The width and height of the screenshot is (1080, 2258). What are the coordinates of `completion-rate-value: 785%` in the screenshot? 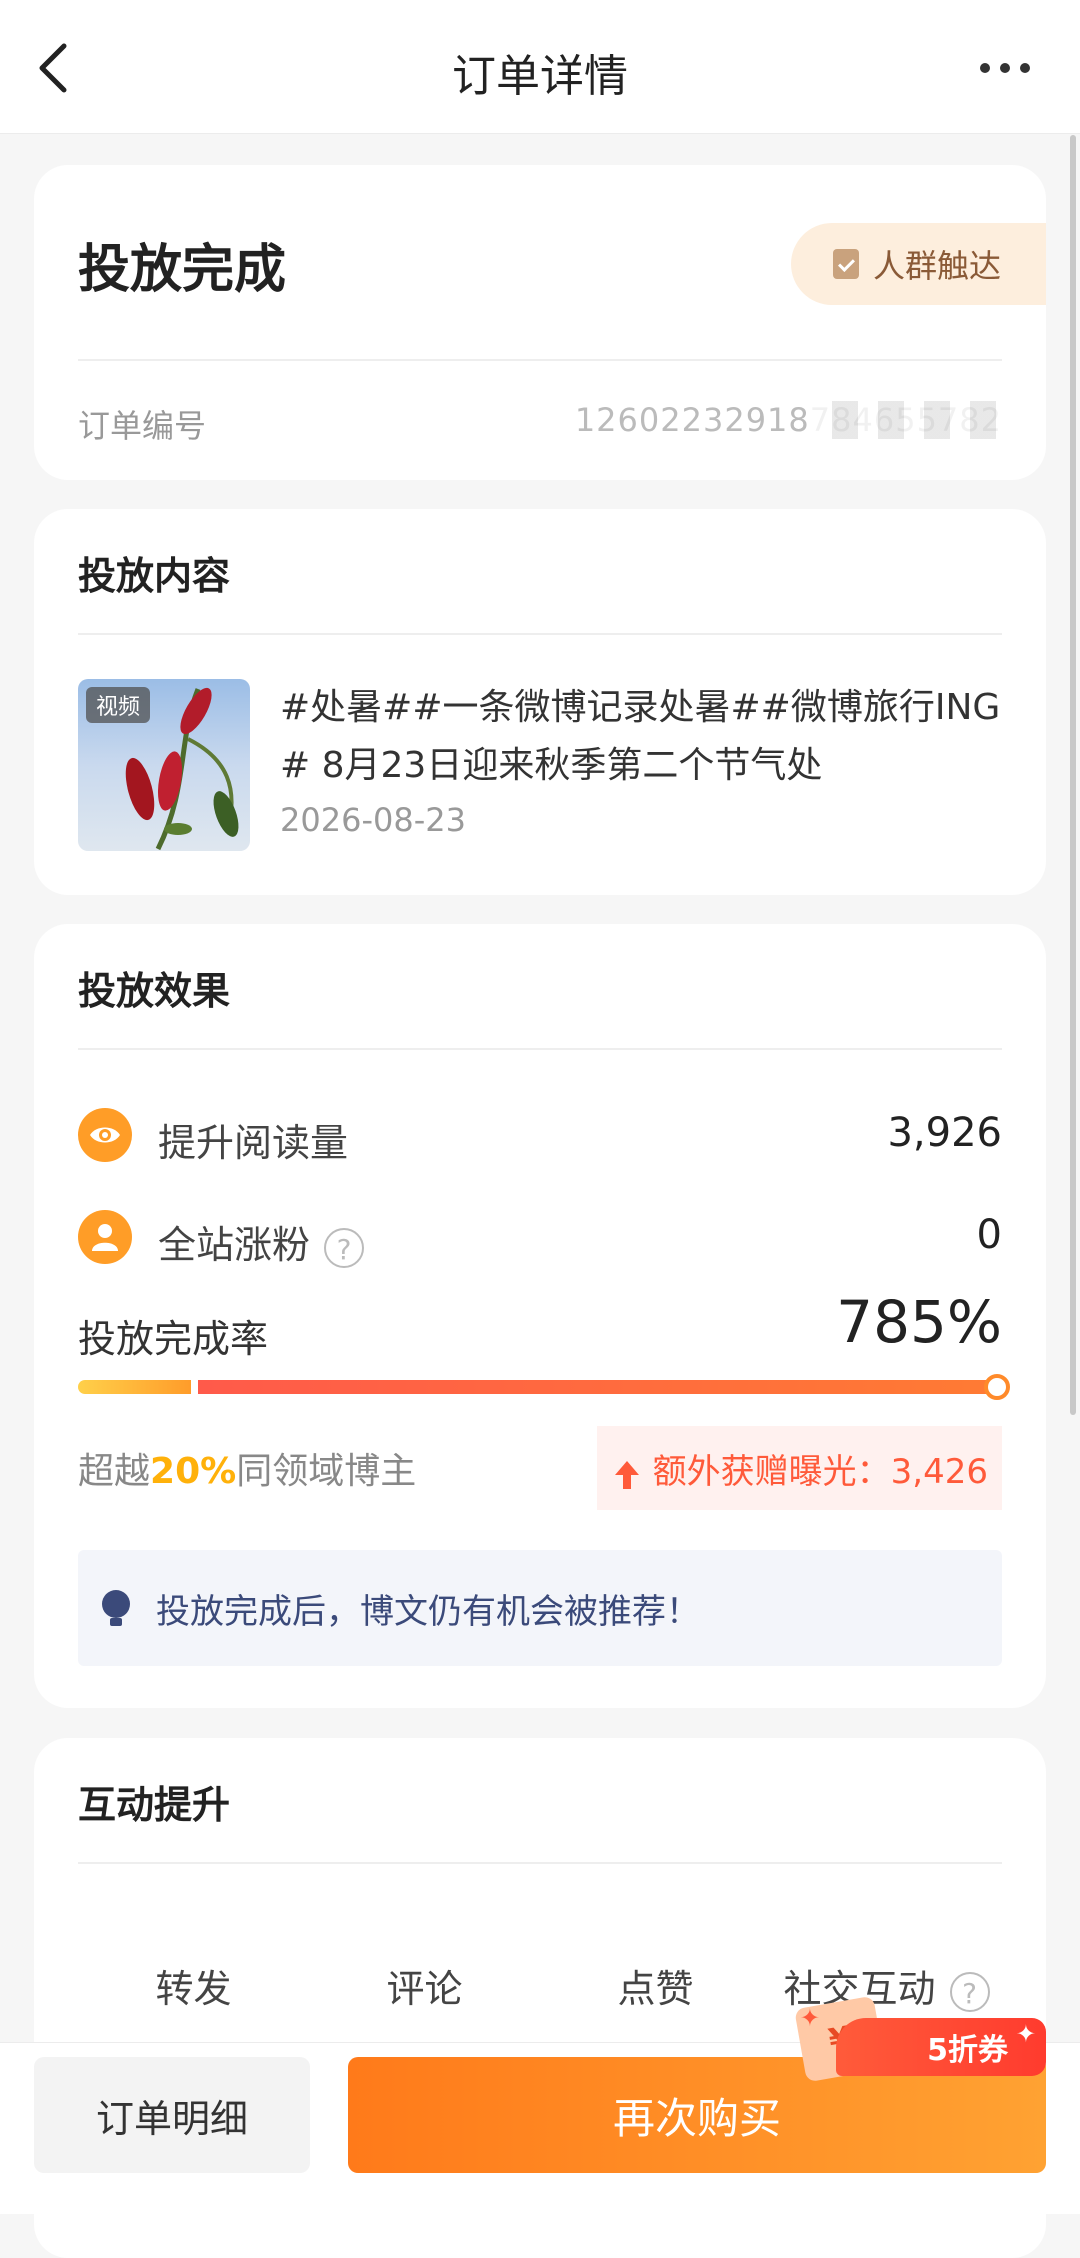 It's located at (919, 1322).